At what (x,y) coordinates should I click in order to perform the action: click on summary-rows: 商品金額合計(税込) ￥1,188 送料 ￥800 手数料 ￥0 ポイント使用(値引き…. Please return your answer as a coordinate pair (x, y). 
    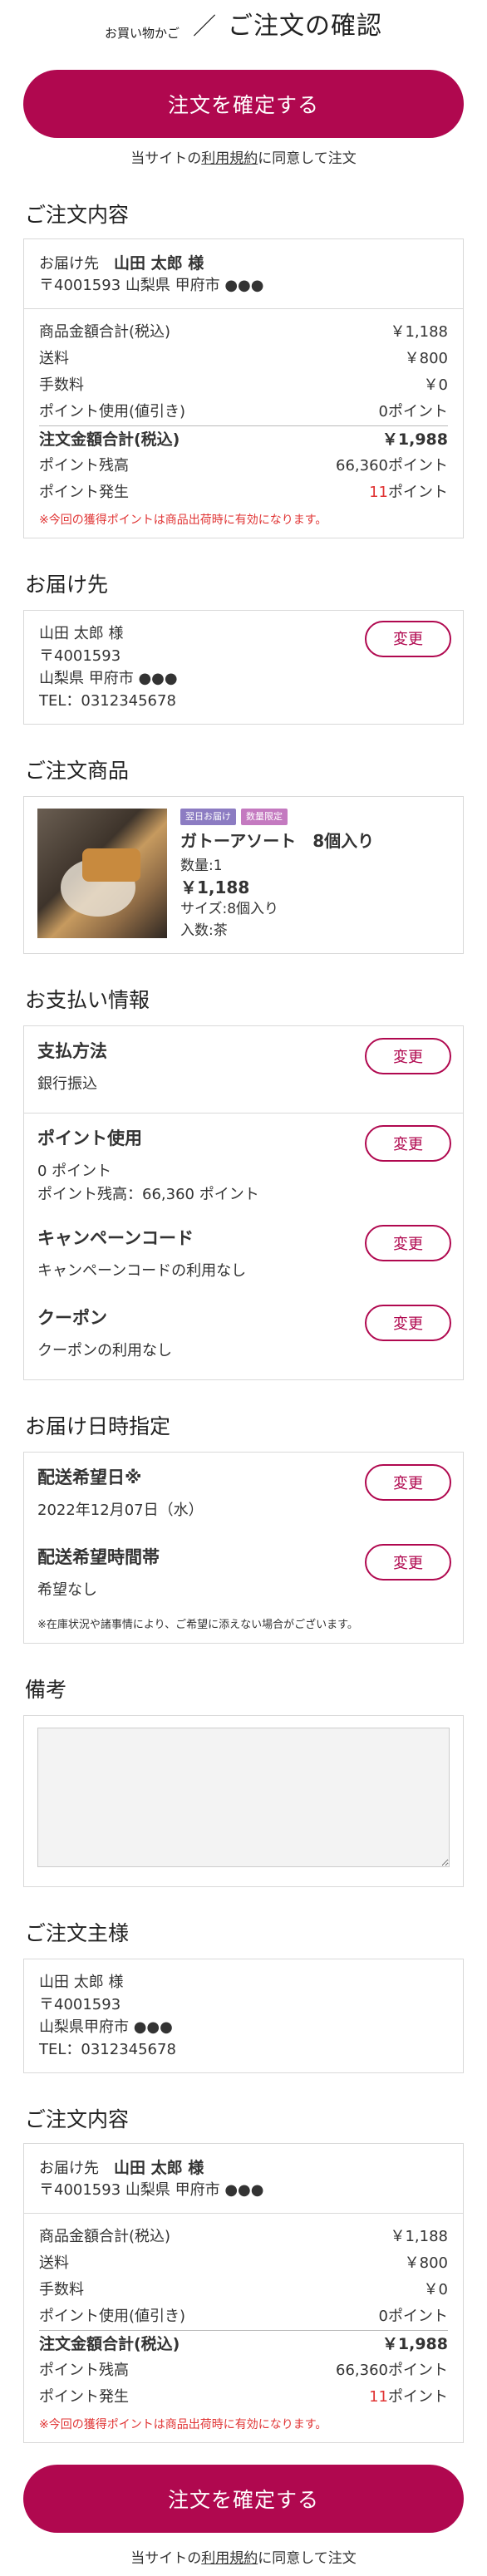
    Looking at the image, I should click on (243, 423).